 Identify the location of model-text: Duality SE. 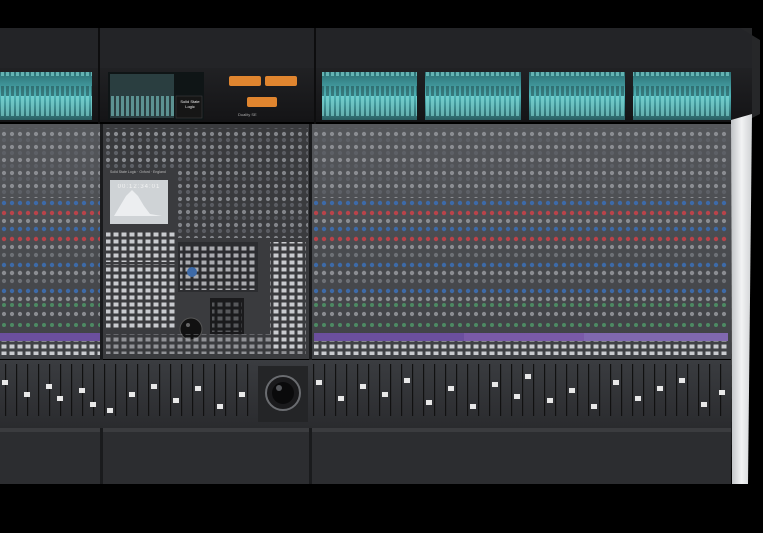
(247, 114).